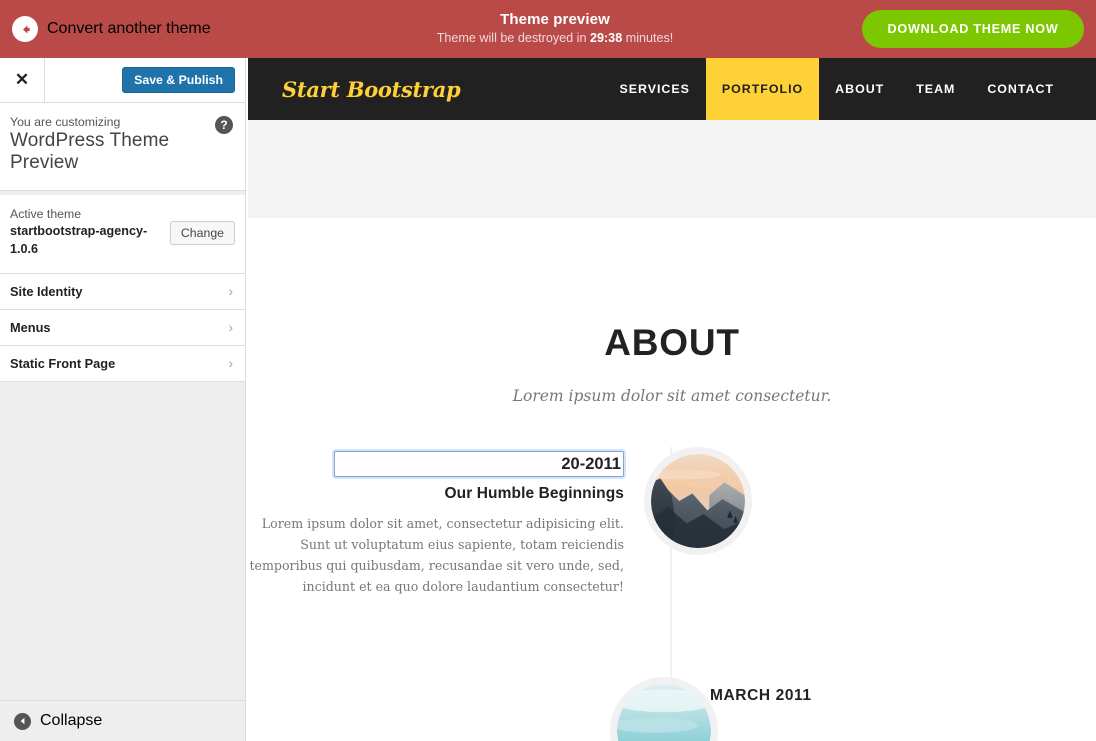  Describe the element at coordinates (71, 720) in the screenshot. I see `collapse-label: Collapse` at that location.